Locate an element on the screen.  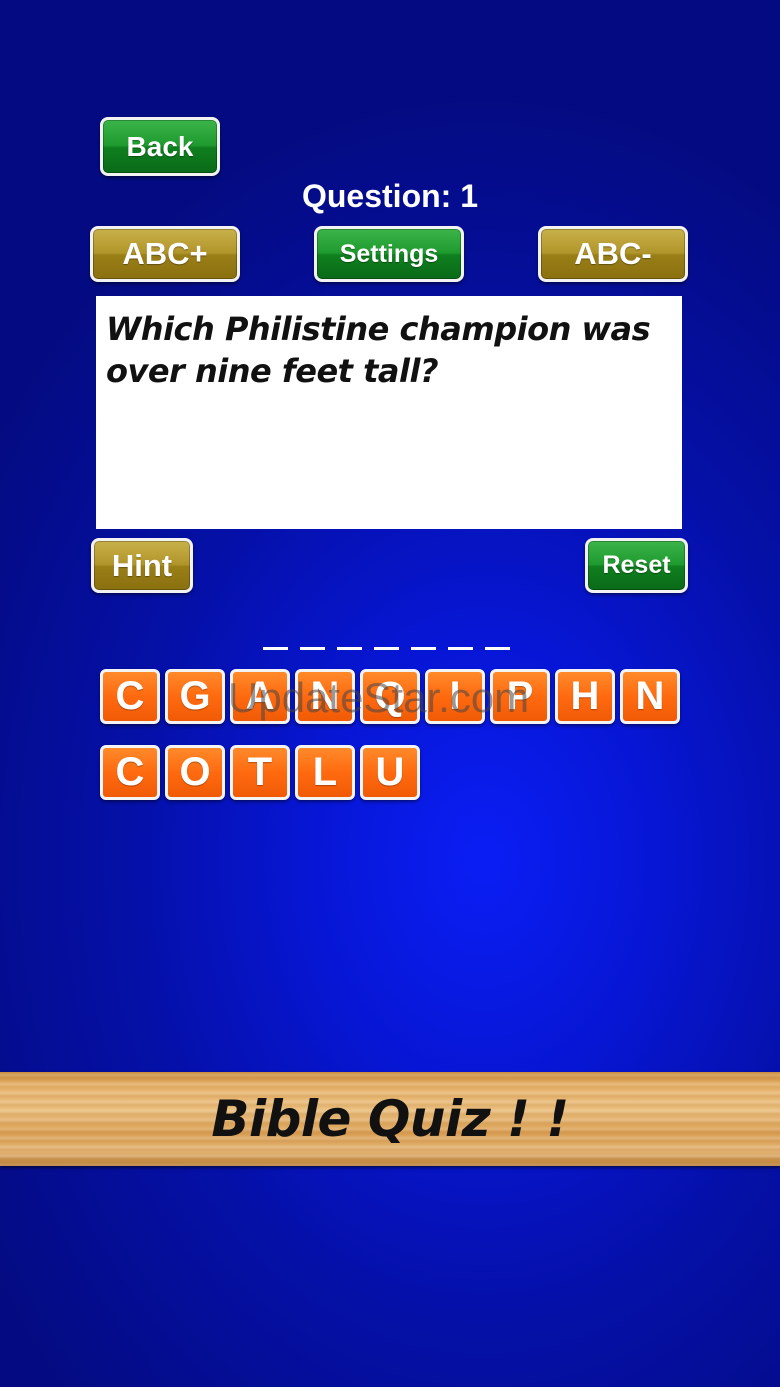
reset-button: Reset is located at coordinates (636, 565).